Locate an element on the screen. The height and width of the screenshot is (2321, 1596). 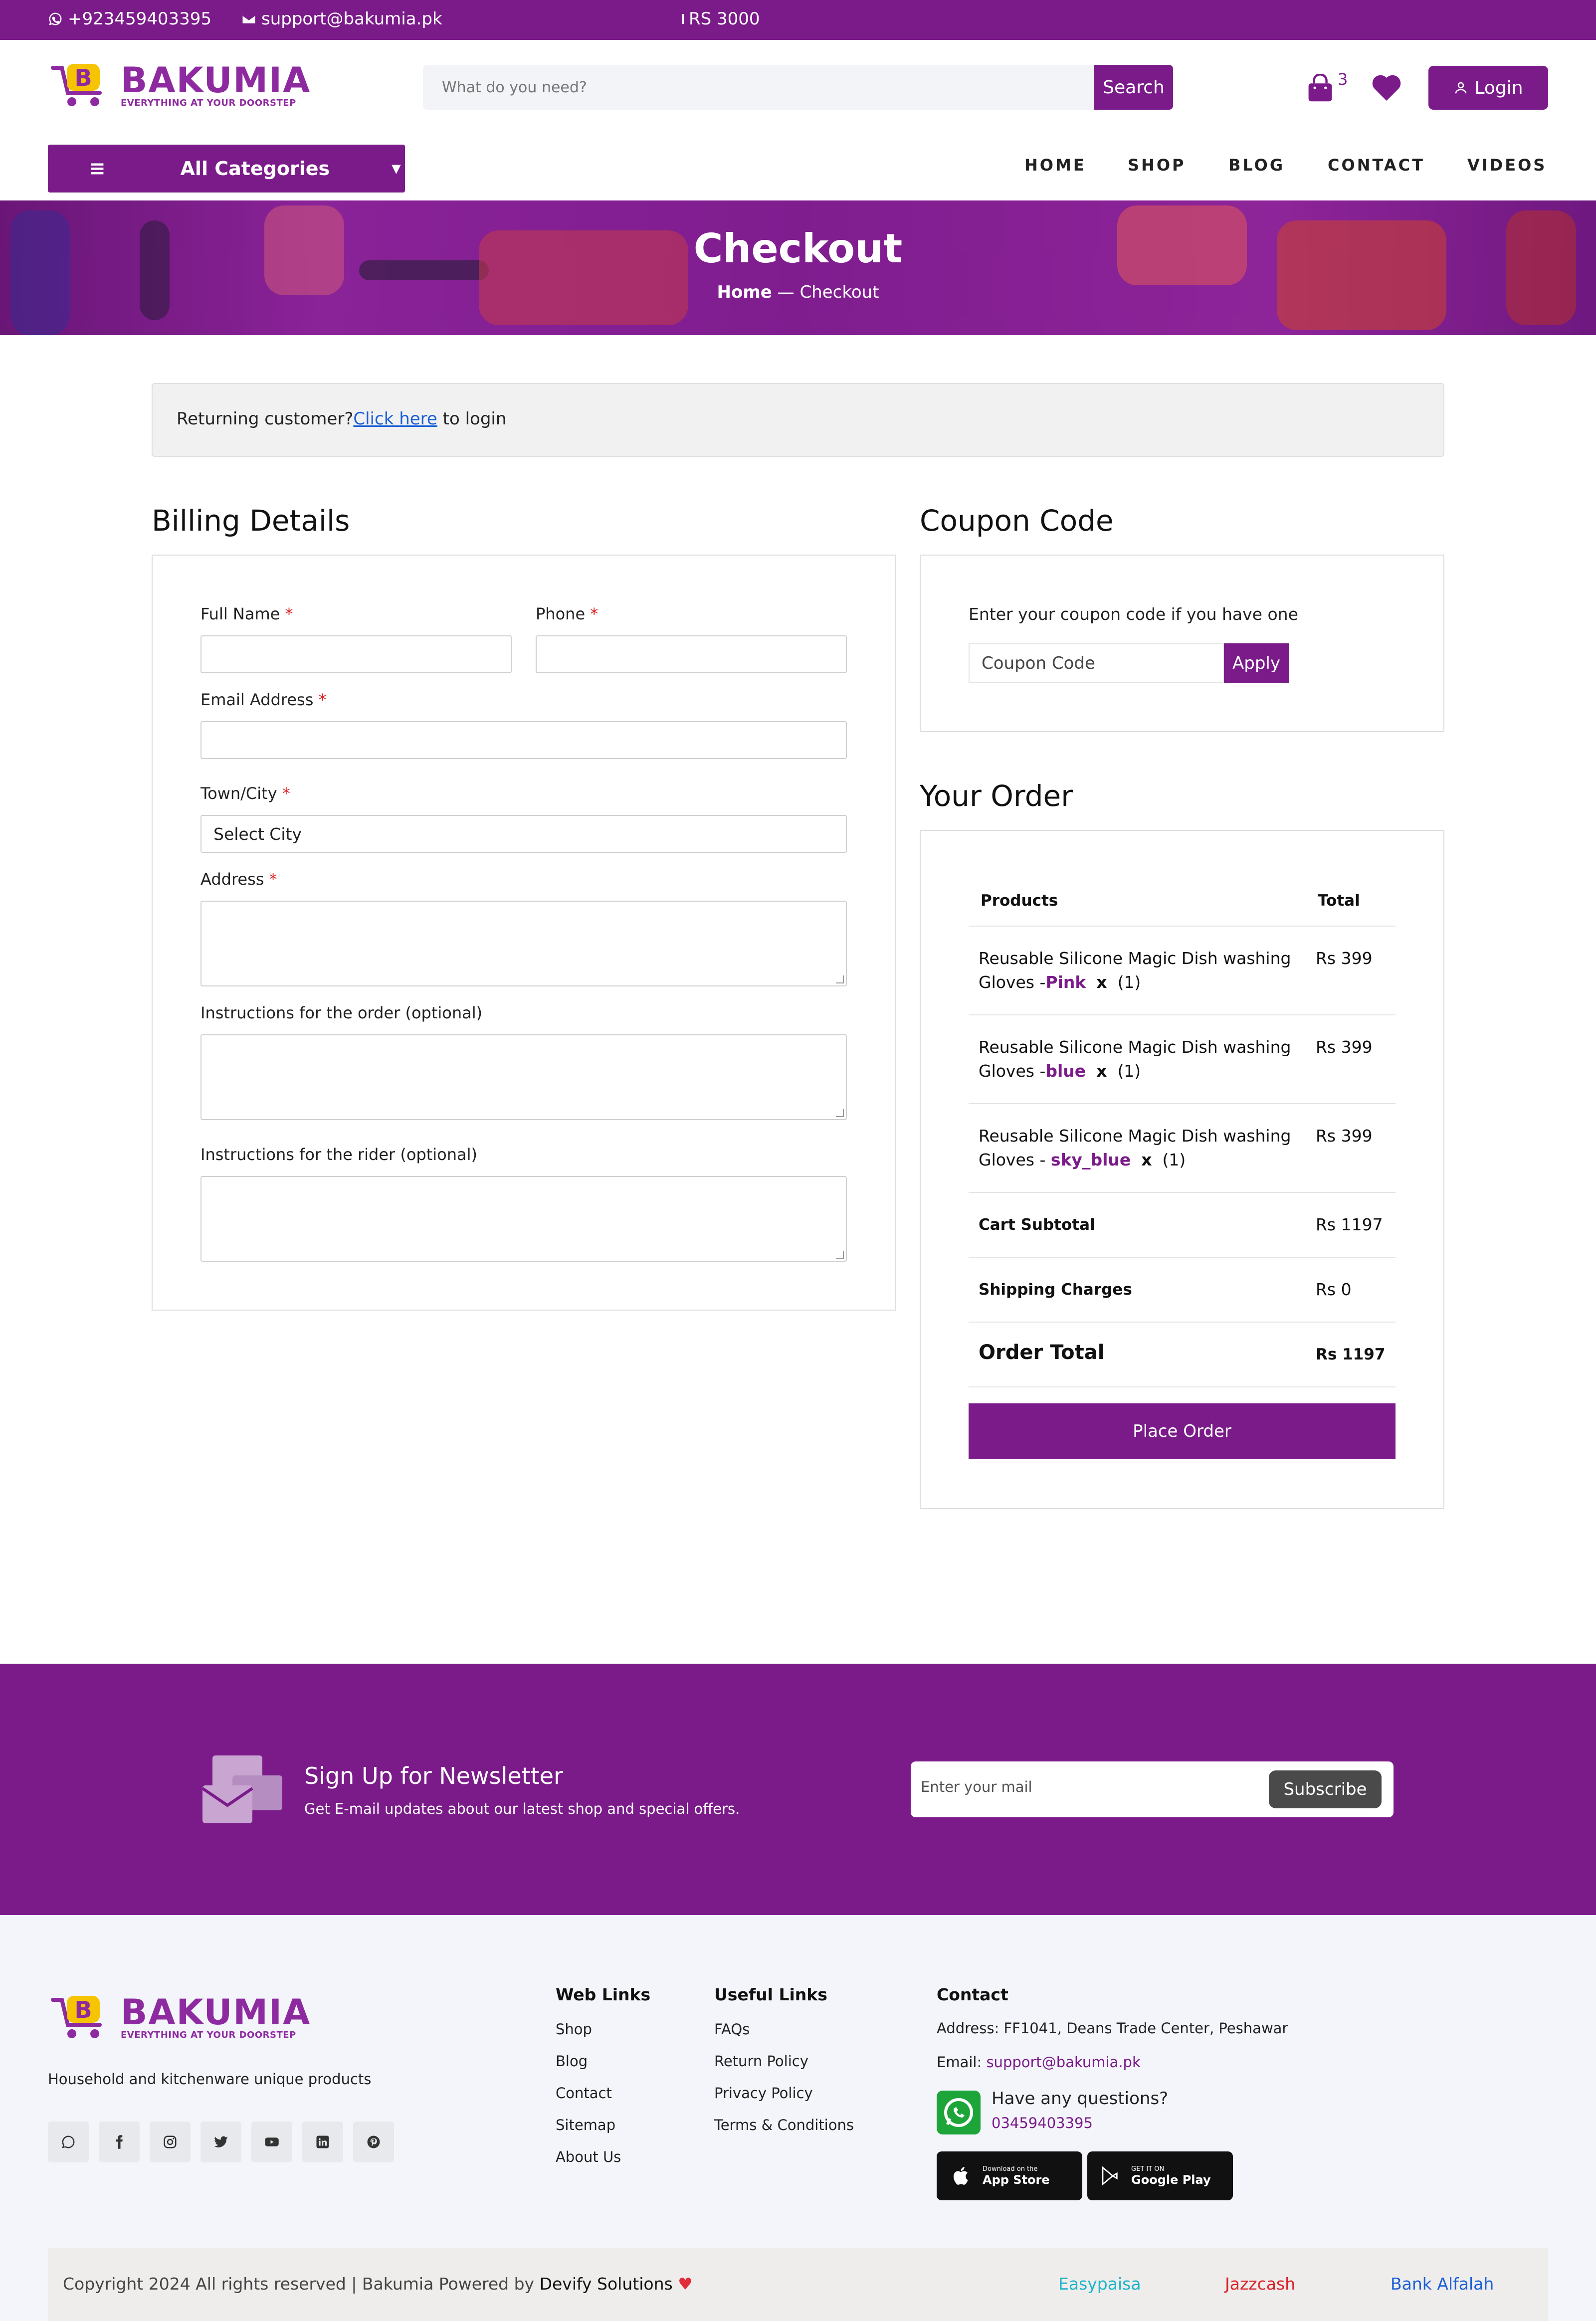
breadcrumb-home: Home is located at coordinates (744, 292).